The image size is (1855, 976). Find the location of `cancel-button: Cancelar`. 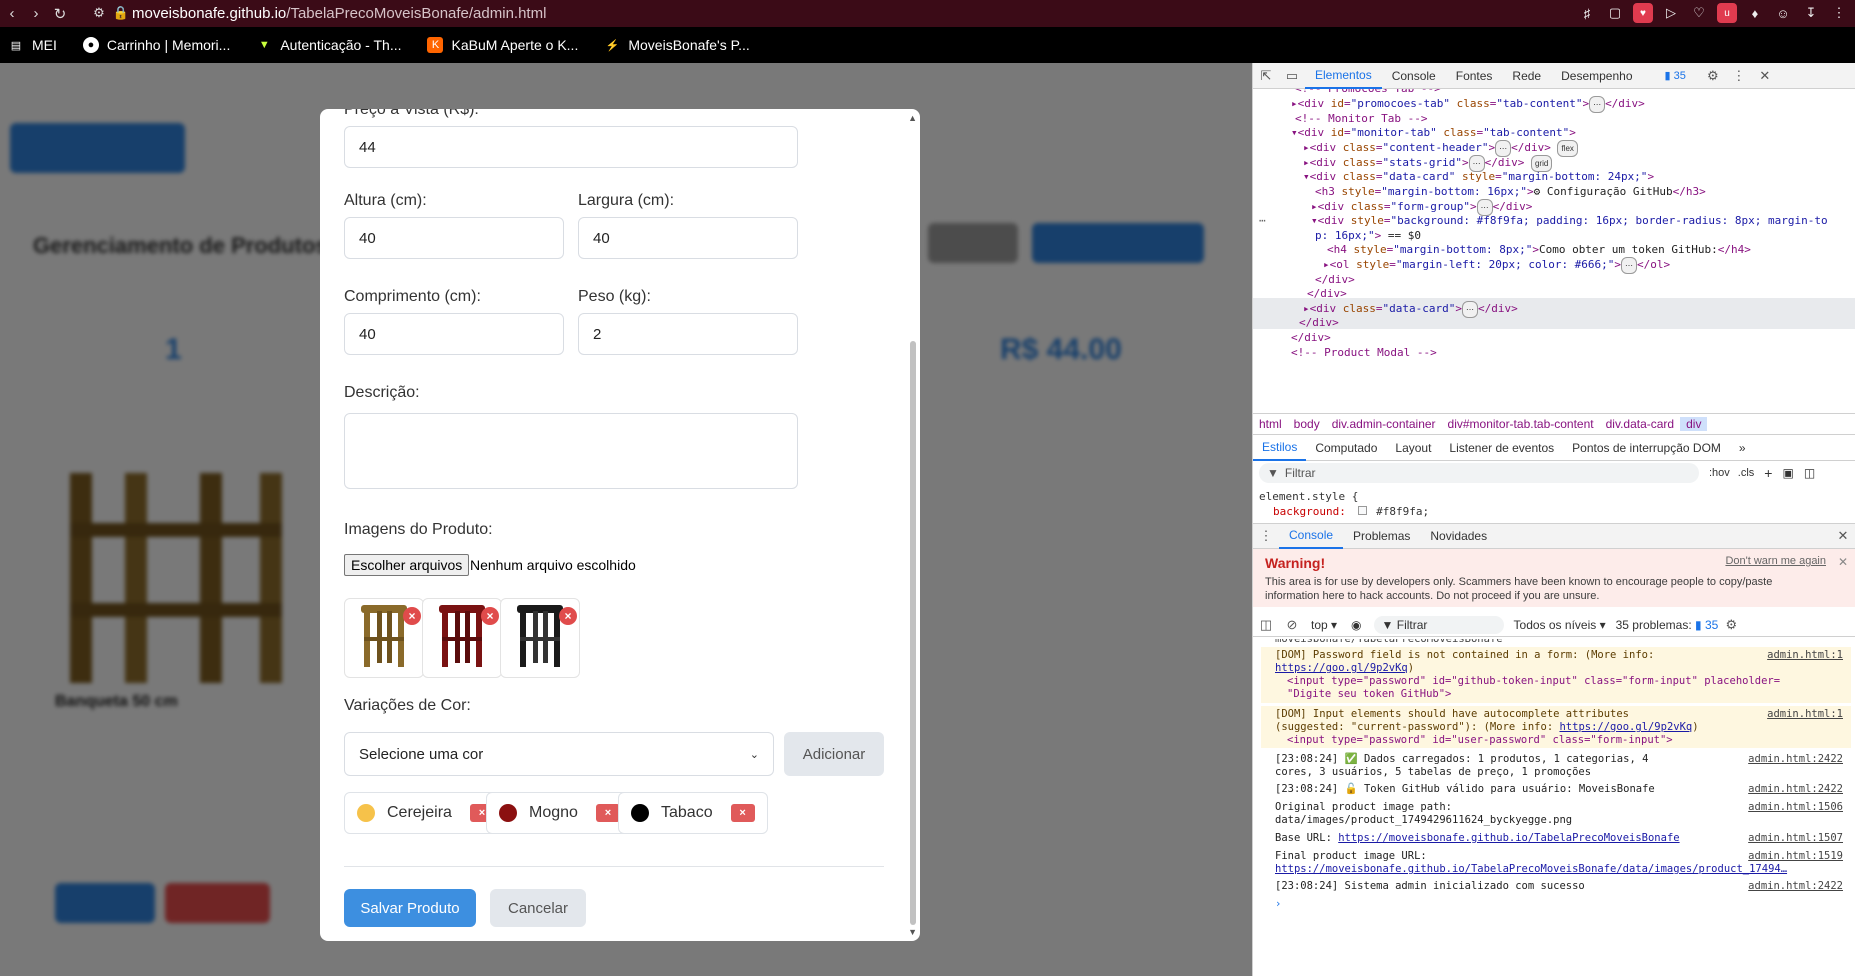

cancel-button: Cancelar is located at coordinates (538, 908).